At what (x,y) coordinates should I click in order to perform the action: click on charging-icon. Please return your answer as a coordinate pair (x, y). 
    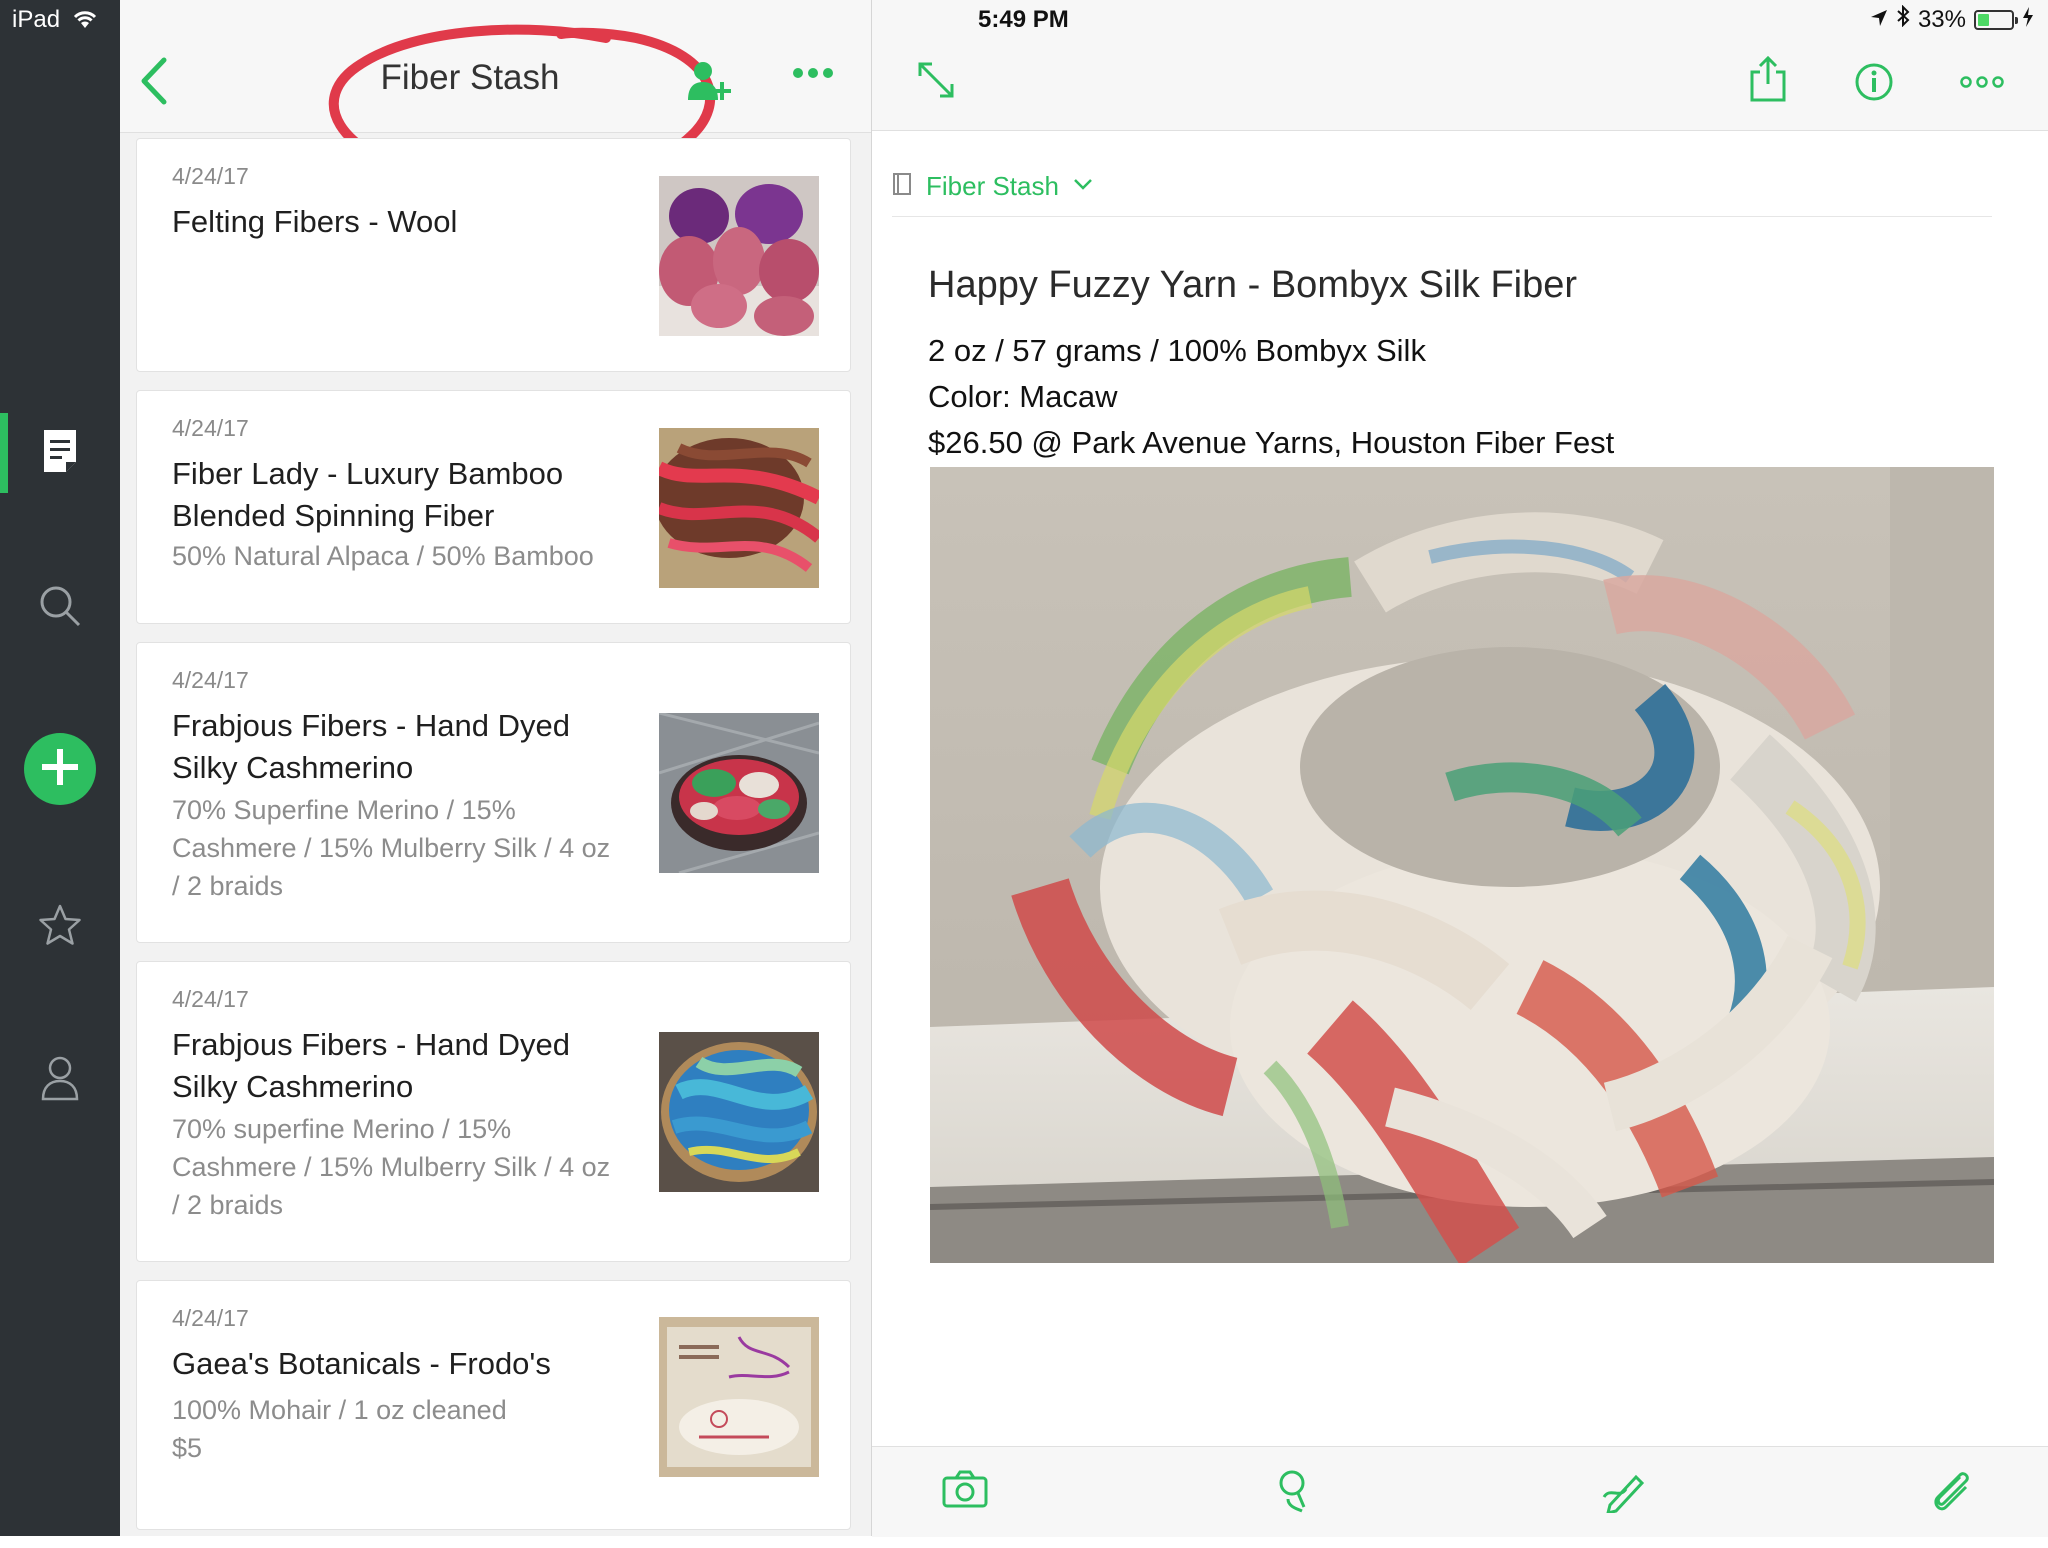
    Looking at the image, I should click on (2028, 20).